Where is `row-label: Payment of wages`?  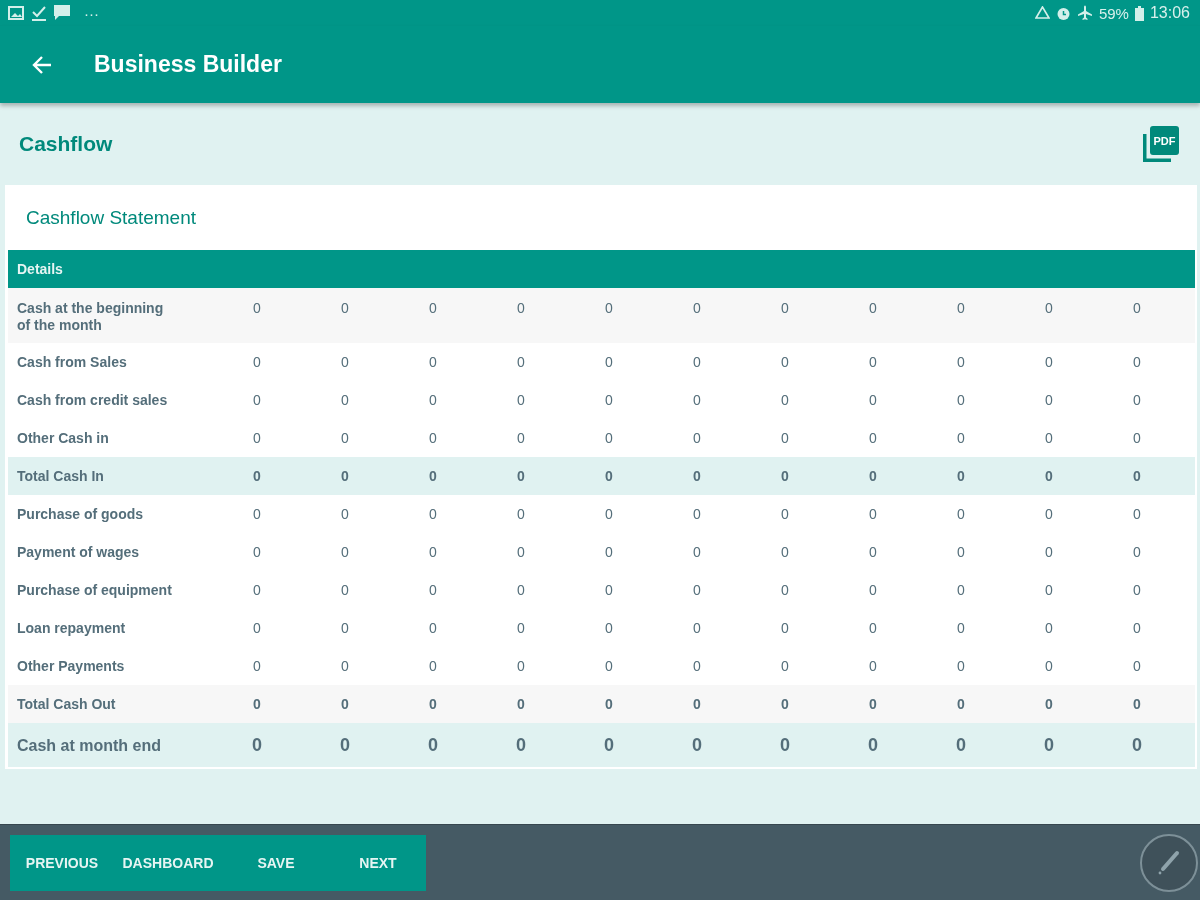
row-label: Payment of wages is located at coordinates (78, 552).